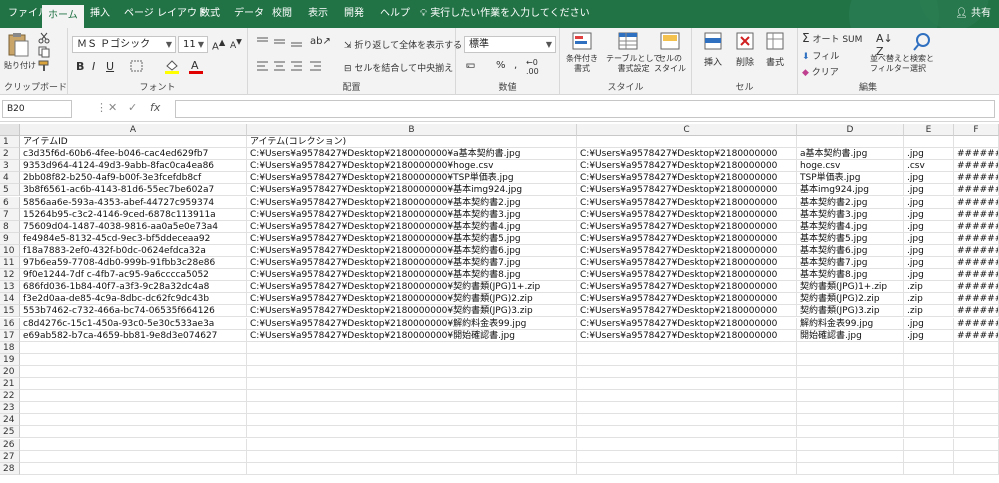 The width and height of the screenshot is (999, 483). Describe the element at coordinates (976, 456) in the screenshot. I see `cell-f27` at that location.